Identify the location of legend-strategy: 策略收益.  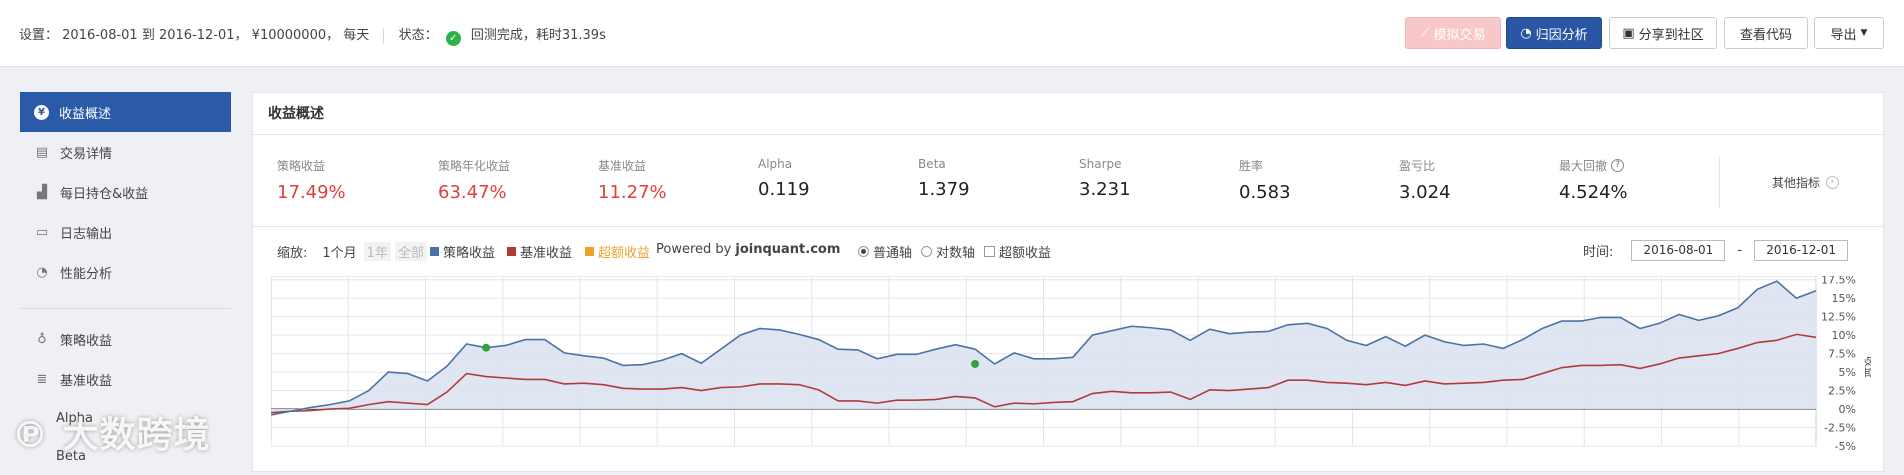
(462, 251).